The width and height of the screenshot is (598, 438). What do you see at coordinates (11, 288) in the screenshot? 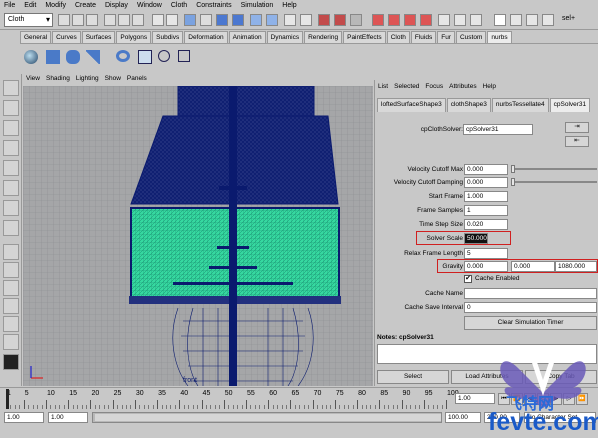
I see `two-pane-layout-icon` at bounding box center [11, 288].